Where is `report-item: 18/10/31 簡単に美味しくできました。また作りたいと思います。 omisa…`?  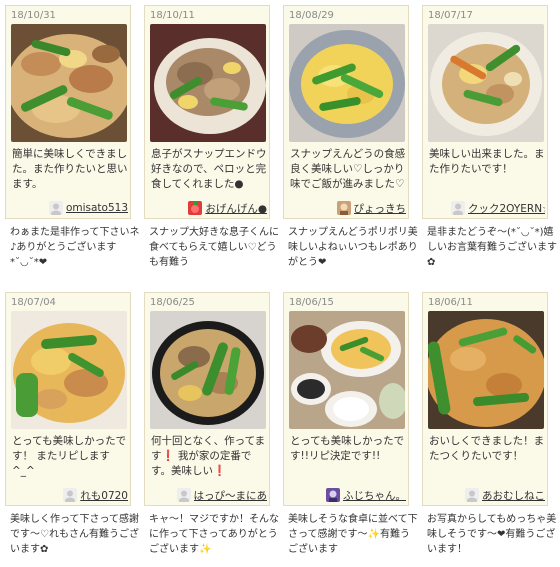 report-item: 18/10/31 簡単に美味しくできました。また作りたいと思います。 omisa… is located at coordinates (73, 136).